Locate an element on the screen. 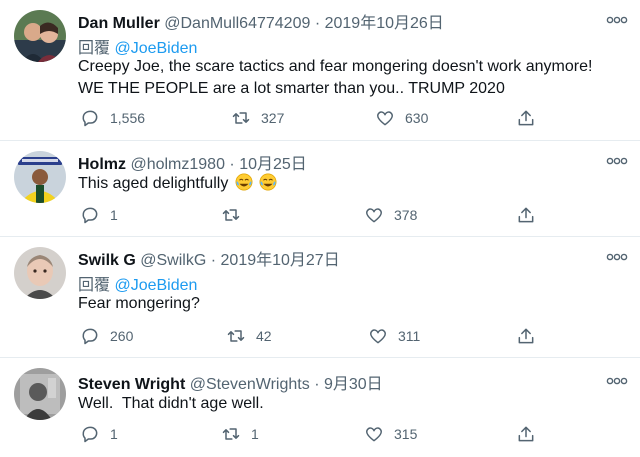 This screenshot has height=457, width=640. tweet-header: Holmz @holmz1980 · 10月25日 is located at coordinates (339, 161).